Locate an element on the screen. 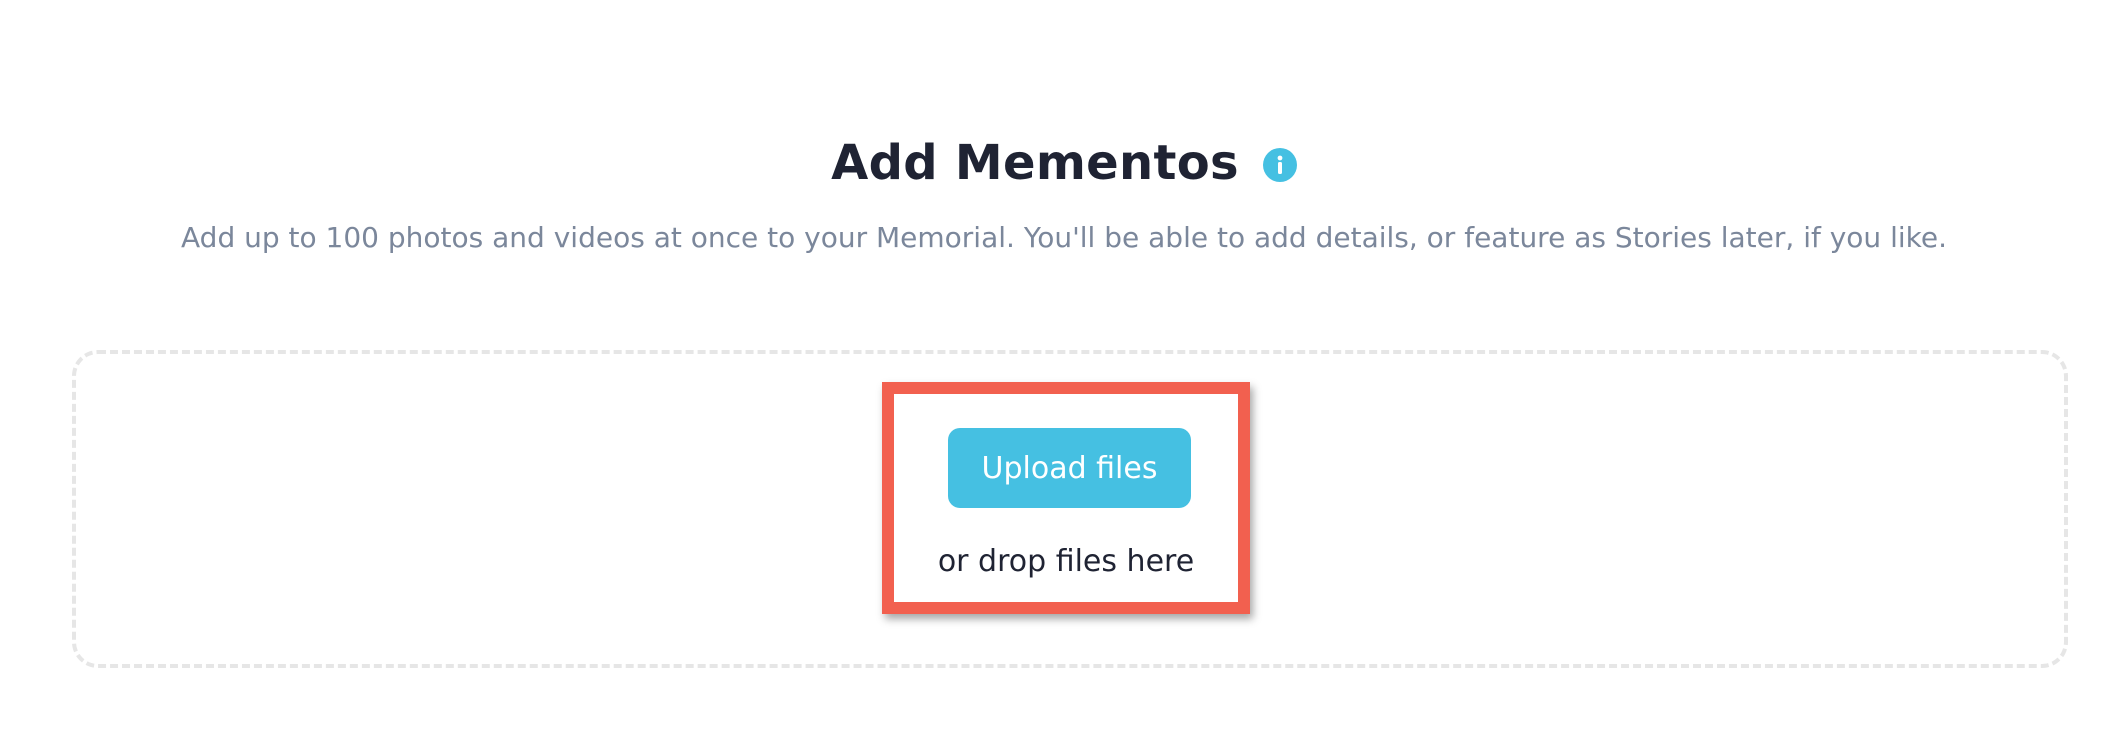  drop-files-hint: or drop files here is located at coordinates (1066, 561).